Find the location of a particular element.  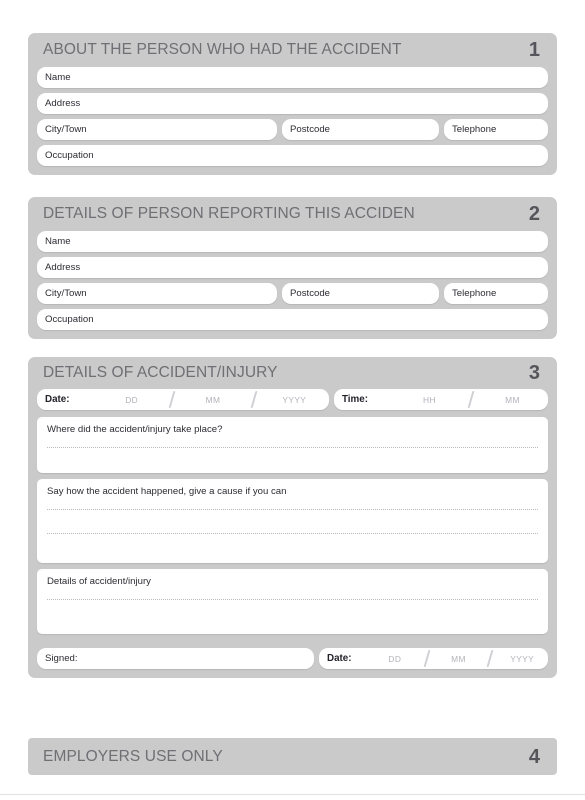

section-header: DETAILS OF ACCIDENT/INJURY 3 is located at coordinates (292, 373).